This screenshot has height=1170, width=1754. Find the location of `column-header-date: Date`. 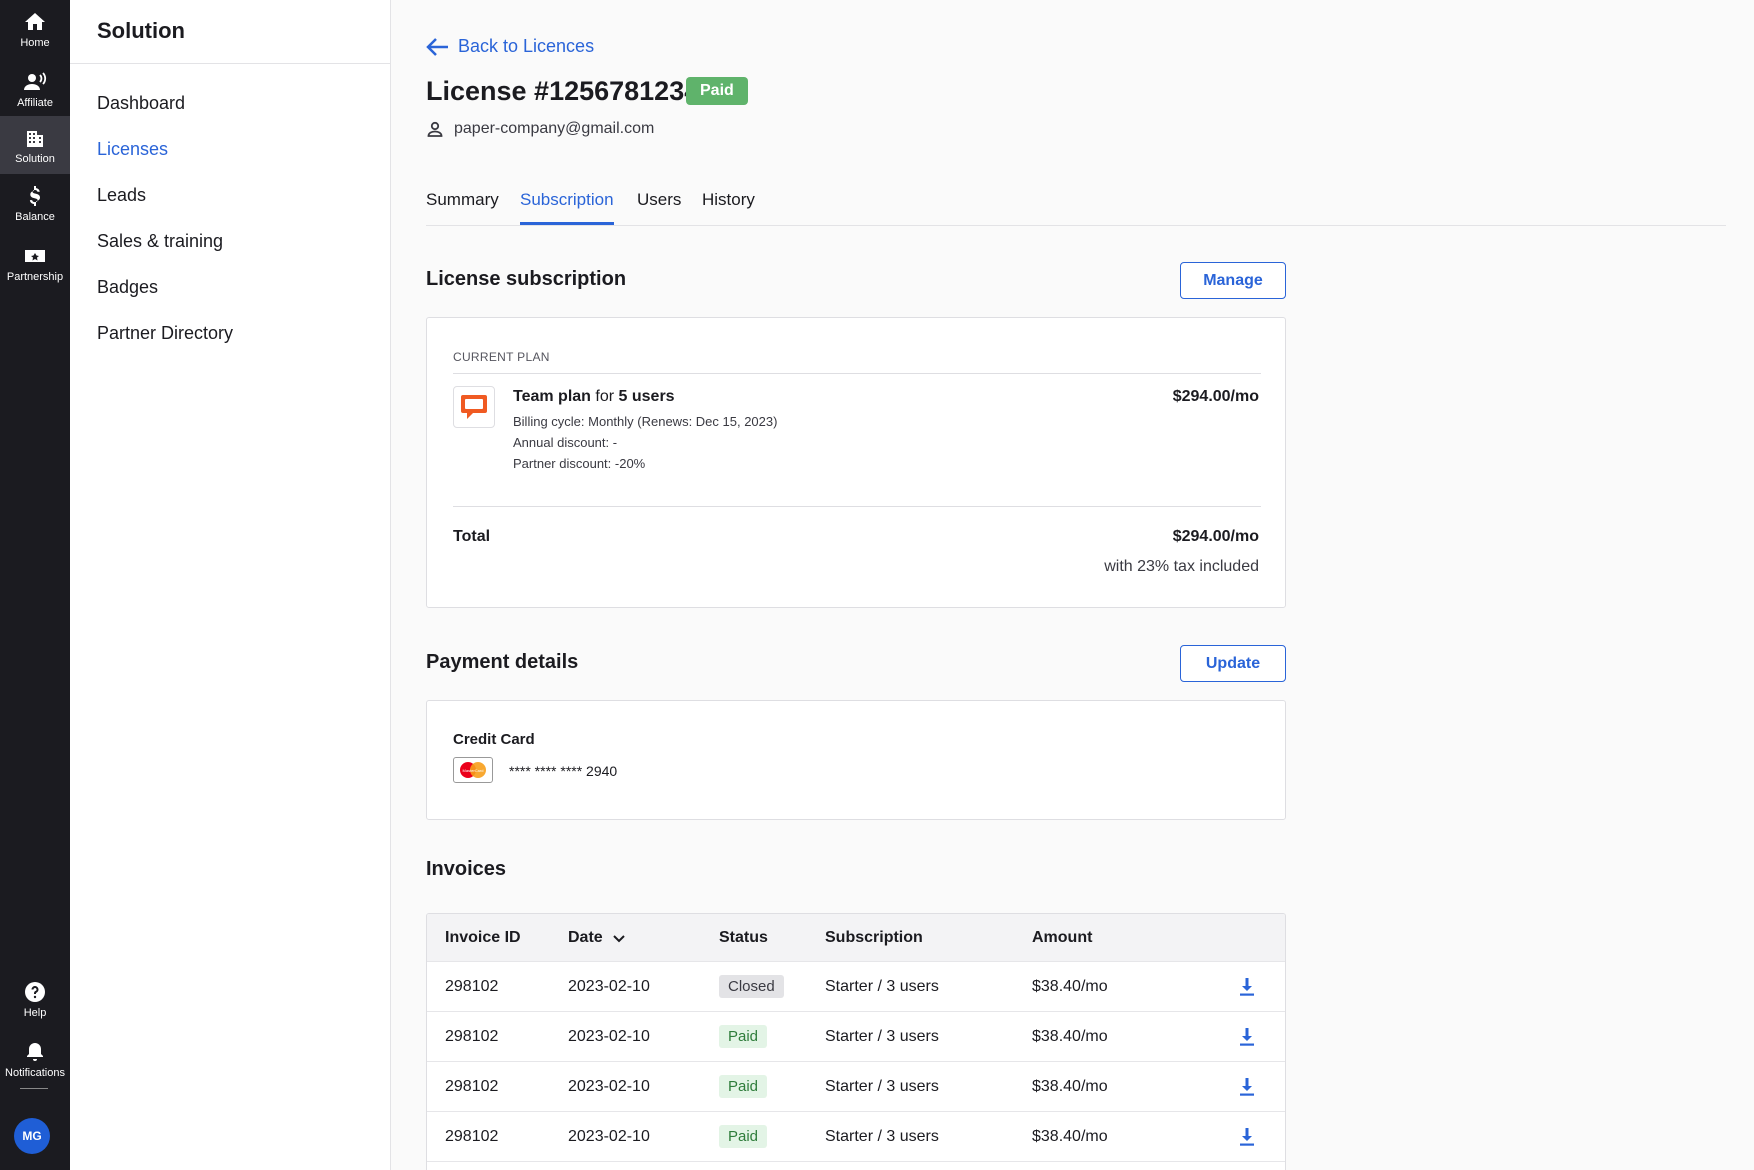

column-header-date: Date is located at coordinates (643, 938).